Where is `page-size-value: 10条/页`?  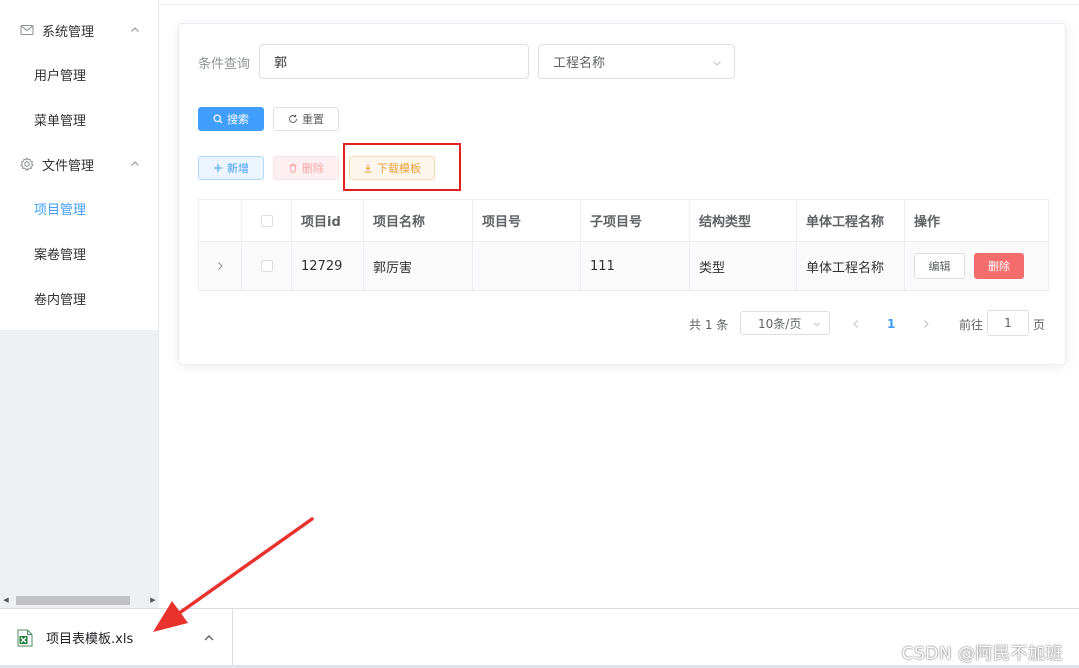 page-size-value: 10条/页 is located at coordinates (780, 323).